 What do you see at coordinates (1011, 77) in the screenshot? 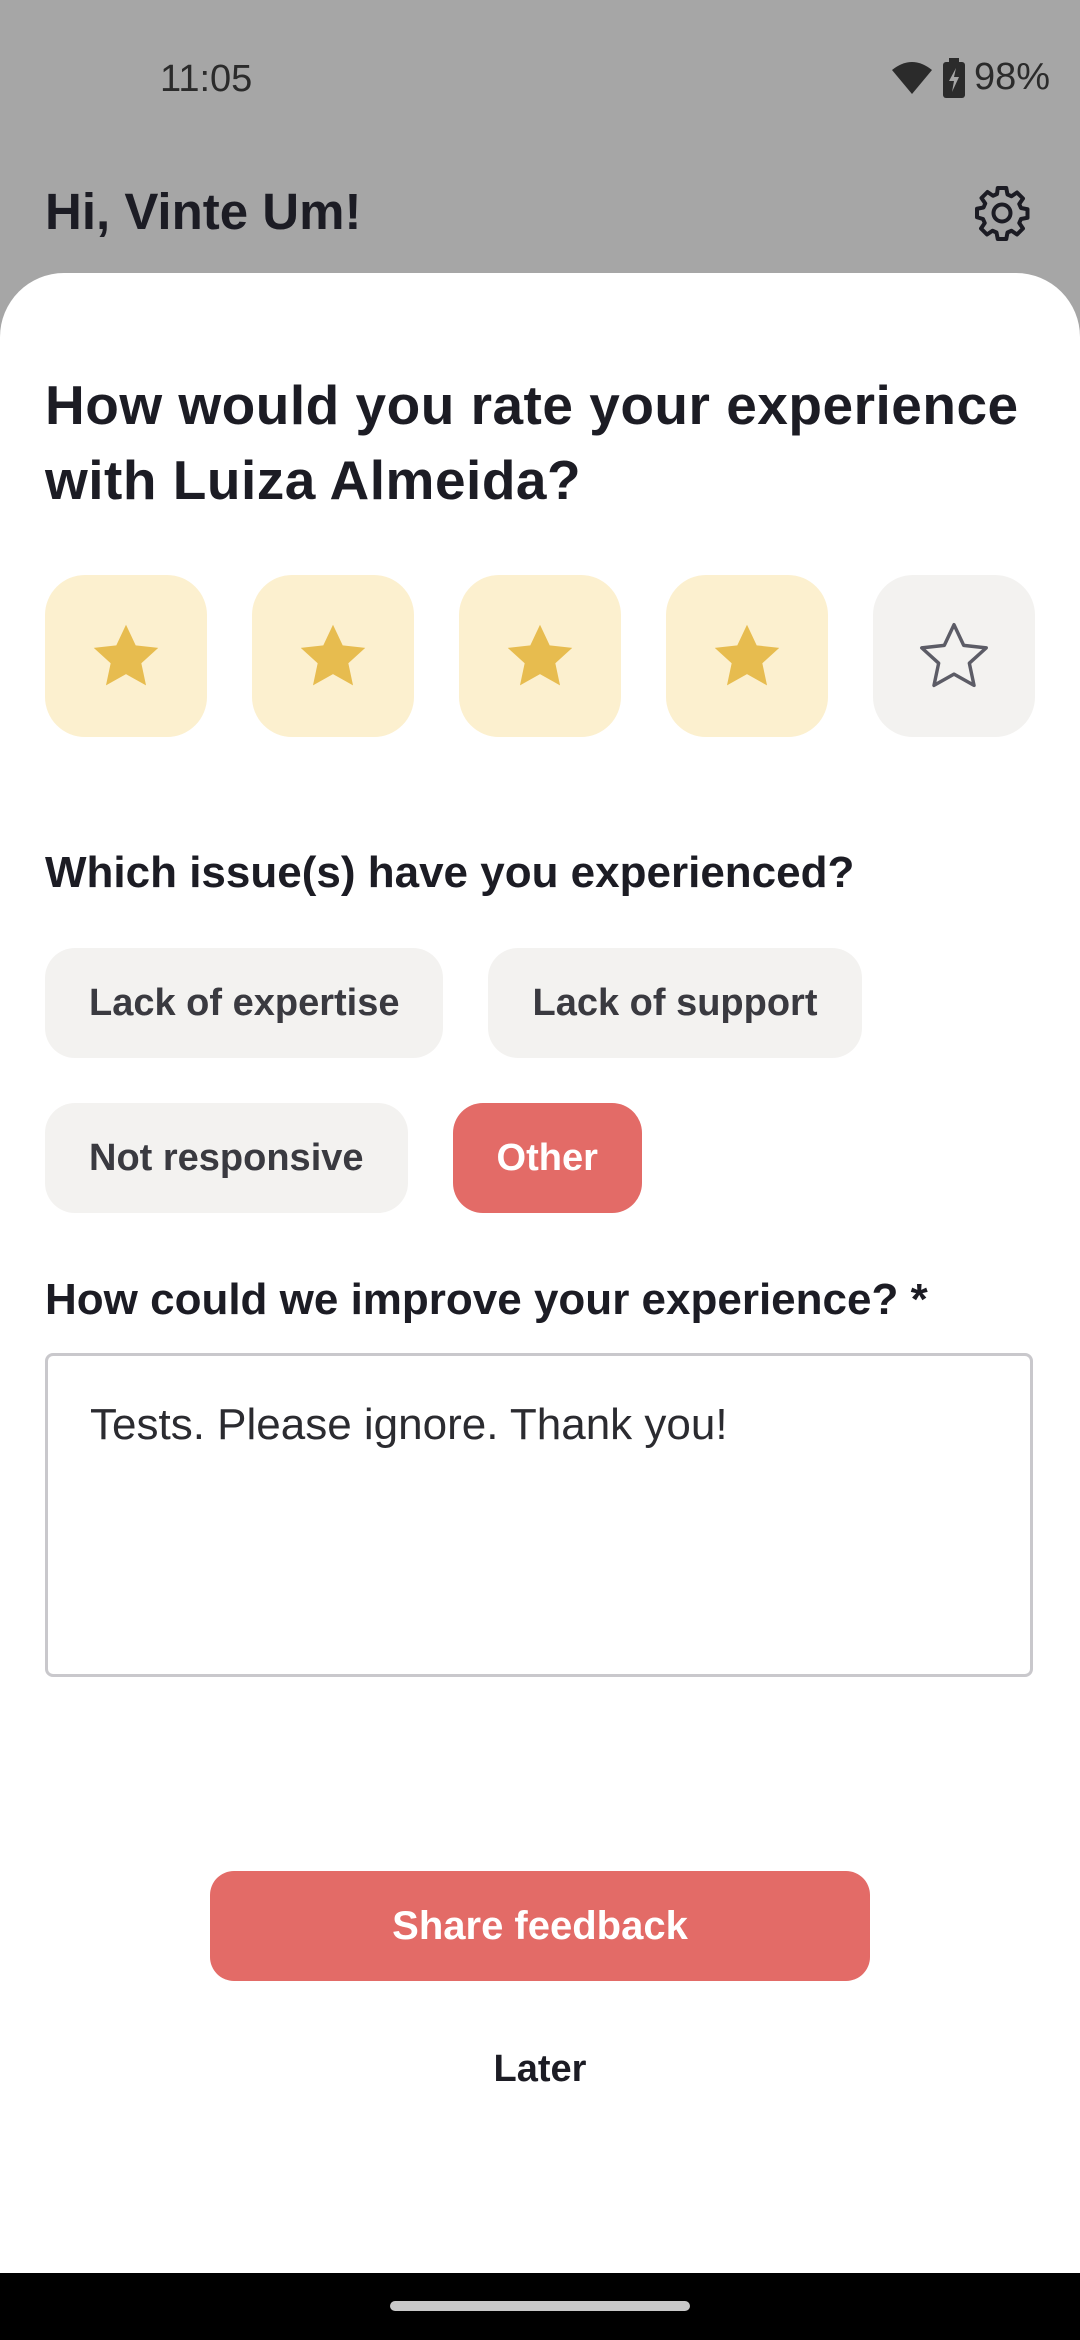
I see `battery-percent: 98%` at bounding box center [1011, 77].